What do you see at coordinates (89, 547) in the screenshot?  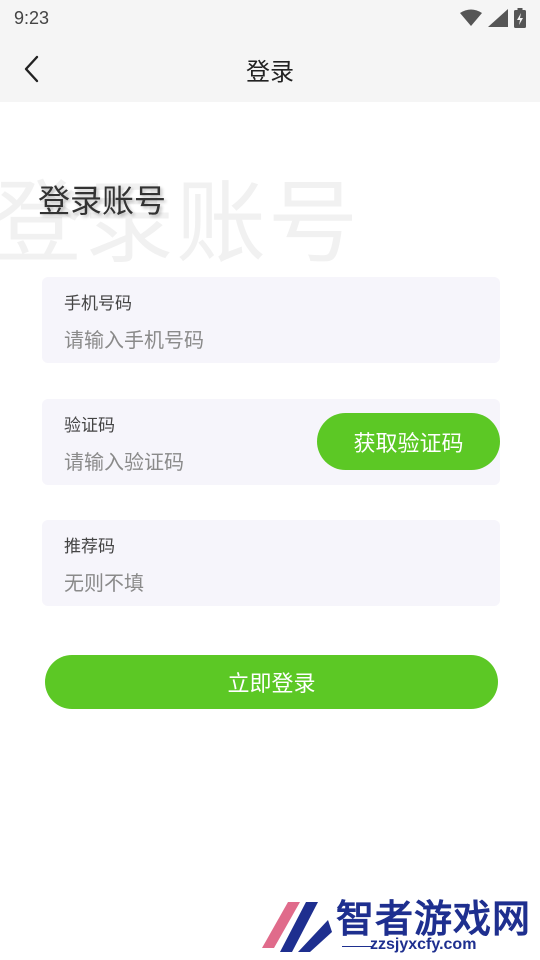 I see `referral-label: 推荐码` at bounding box center [89, 547].